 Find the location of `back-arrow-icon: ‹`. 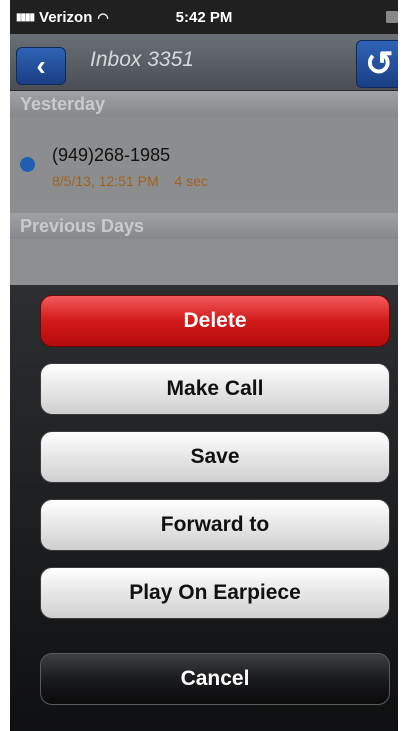

back-arrow-icon: ‹ is located at coordinates (41, 65).